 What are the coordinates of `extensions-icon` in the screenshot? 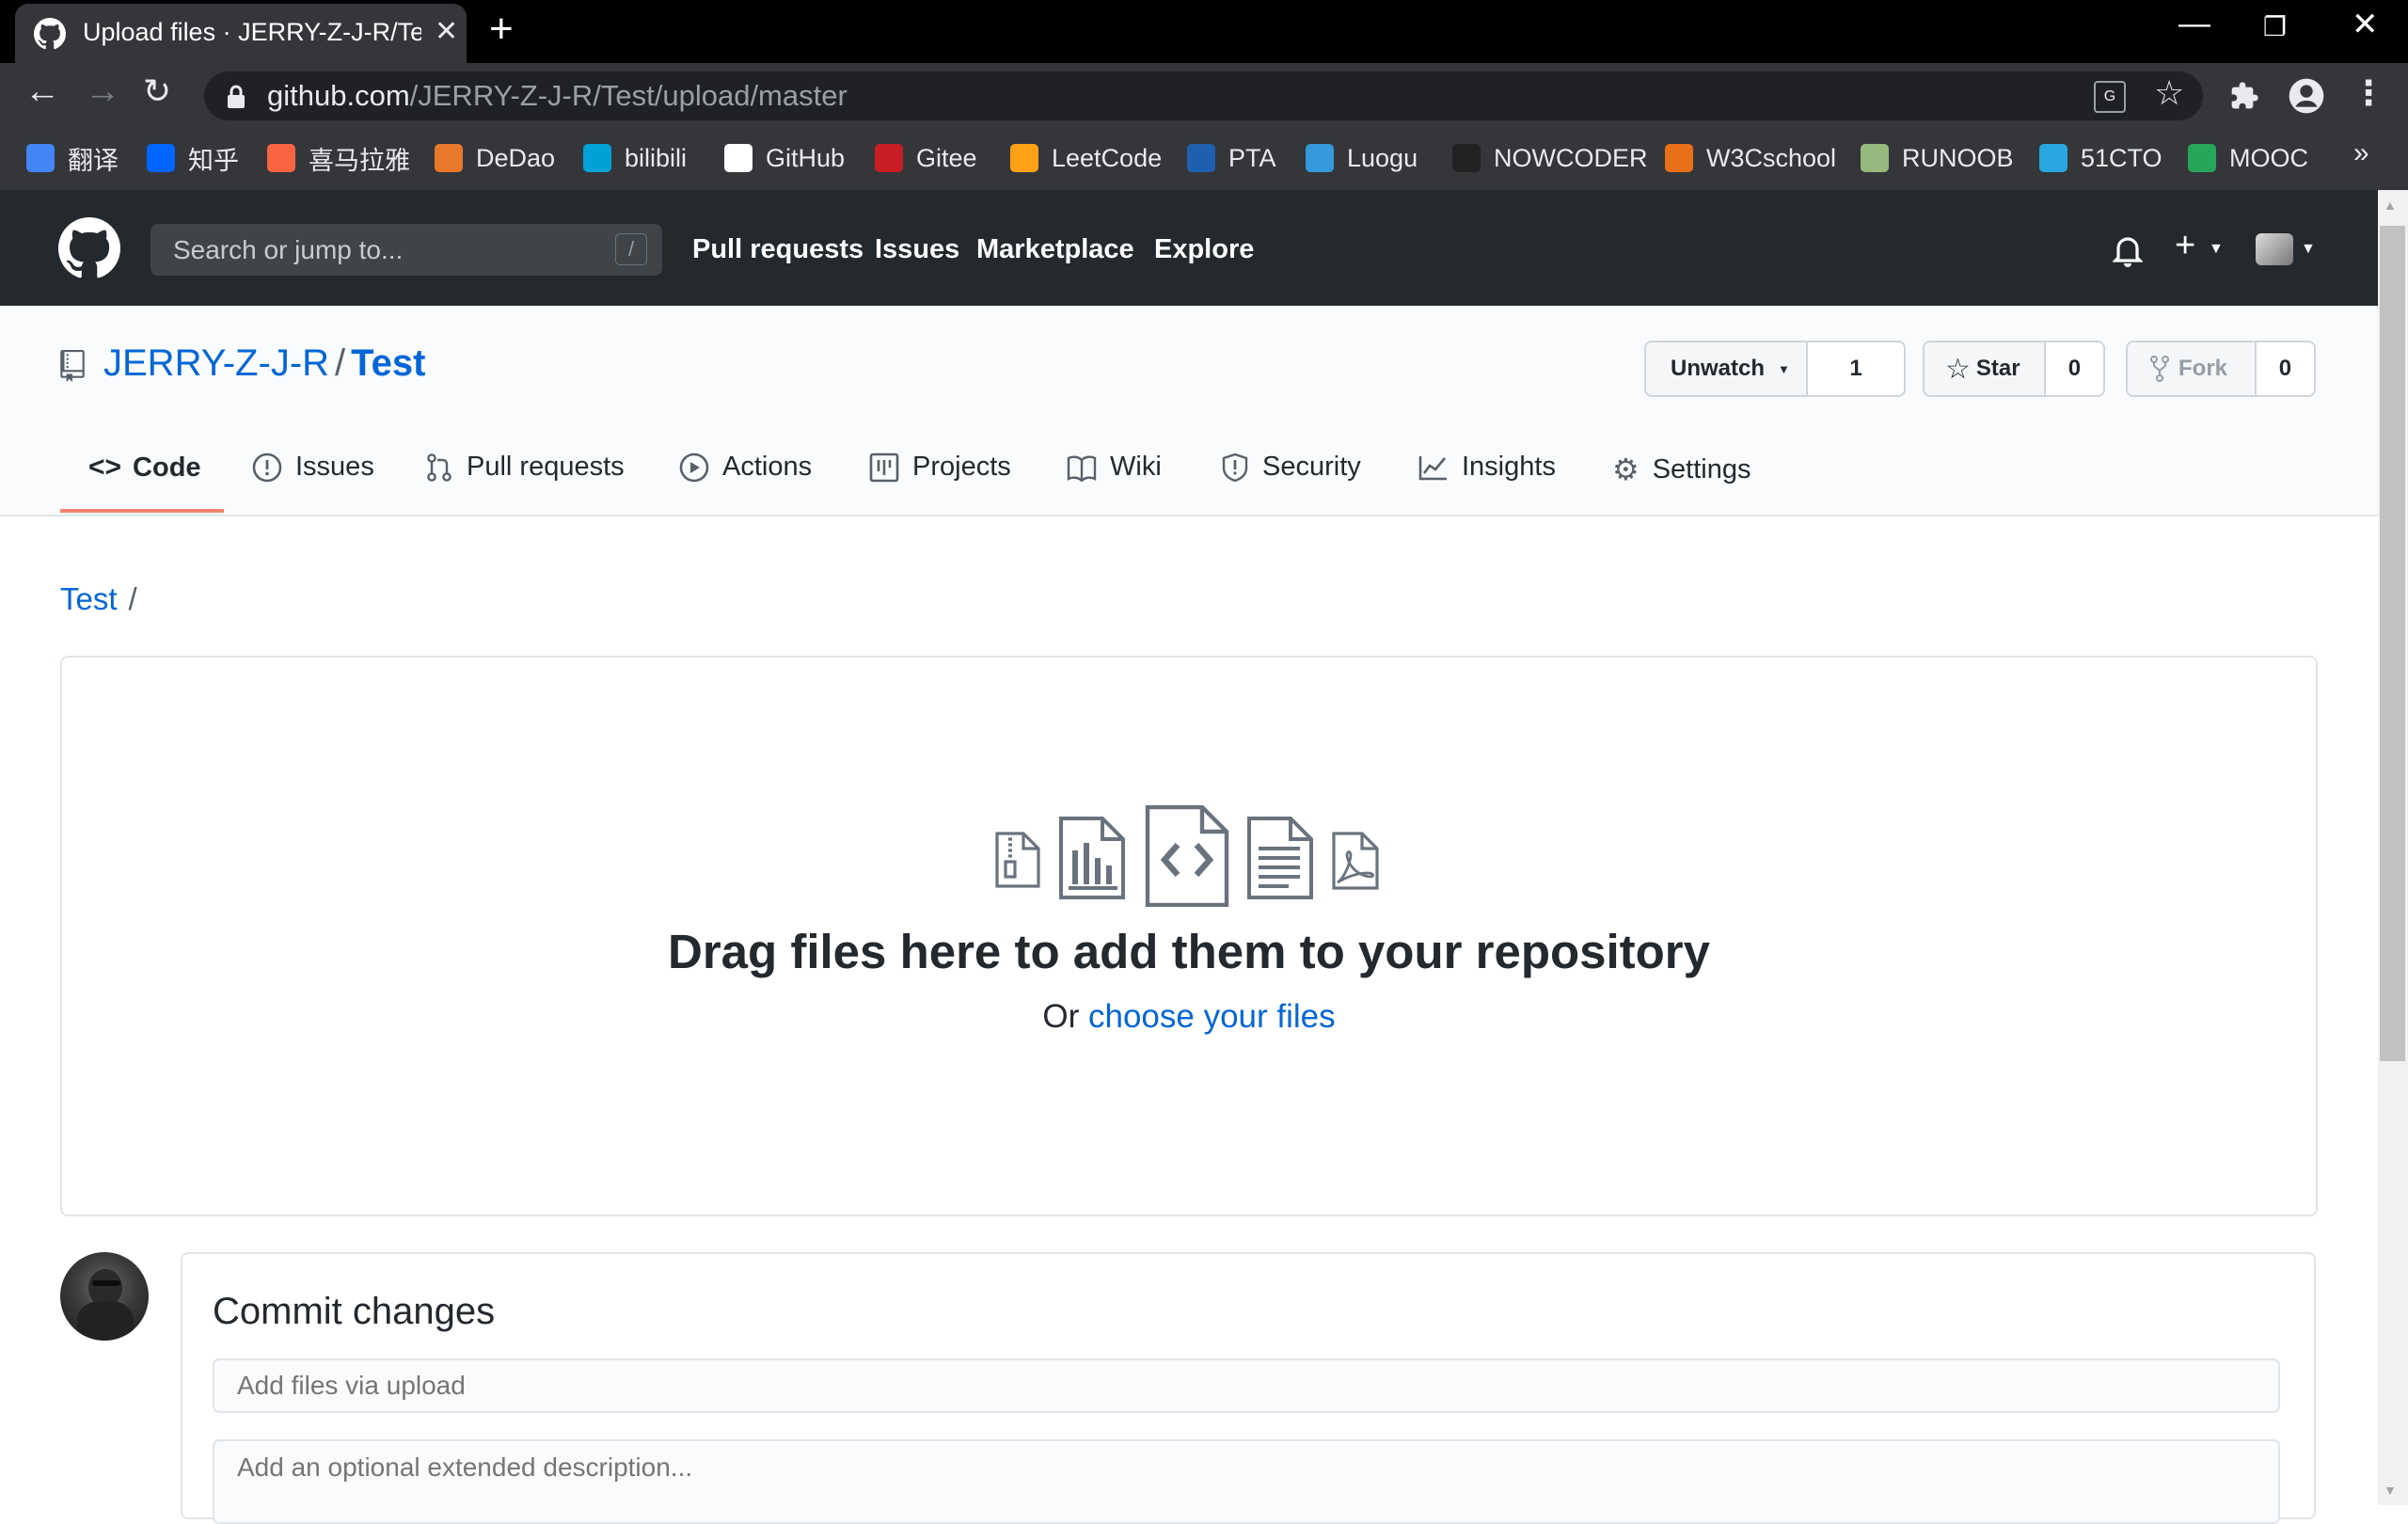 It's located at (2244, 96).